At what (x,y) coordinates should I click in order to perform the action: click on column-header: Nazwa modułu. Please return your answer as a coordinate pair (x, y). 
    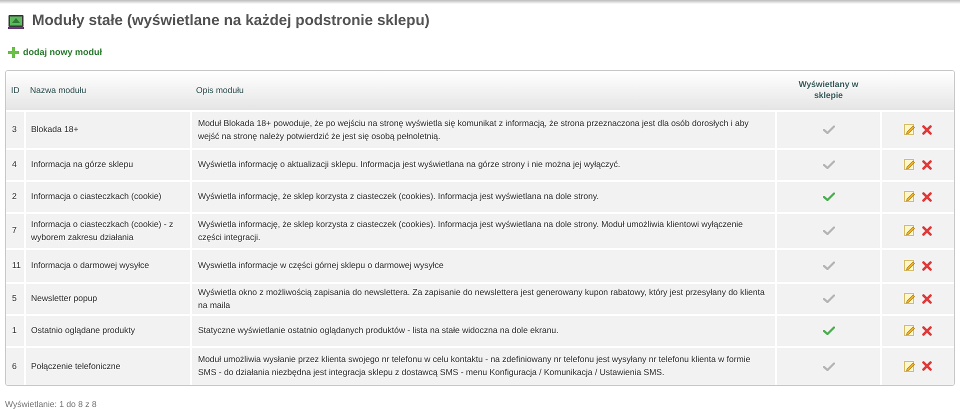
    Looking at the image, I should click on (58, 89).